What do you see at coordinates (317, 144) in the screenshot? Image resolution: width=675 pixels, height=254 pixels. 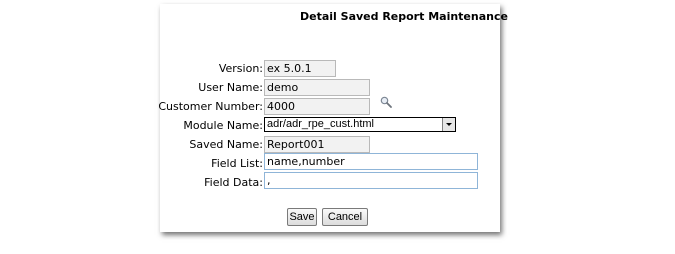 I see `saved-name-field: Report001` at bounding box center [317, 144].